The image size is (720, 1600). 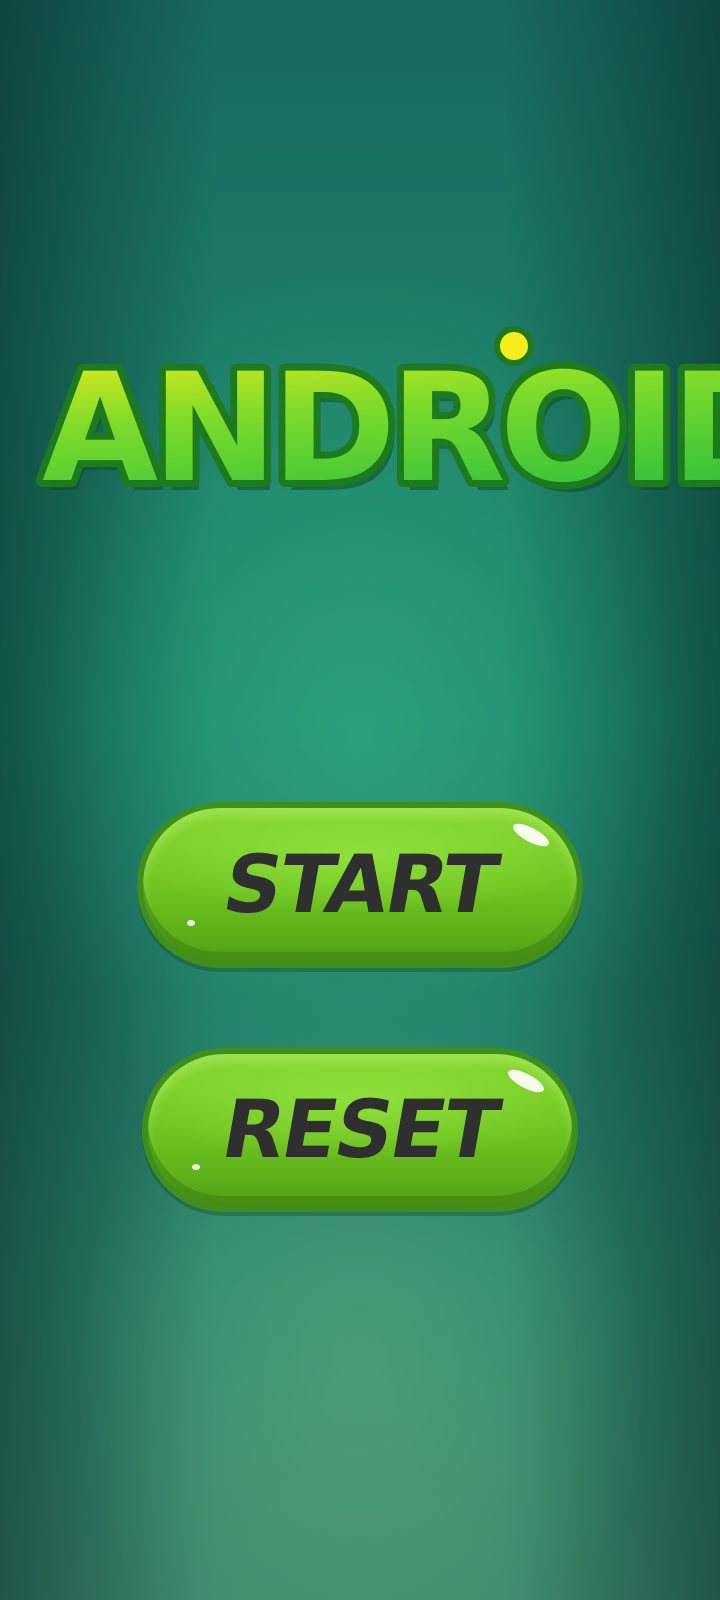 What do you see at coordinates (514, 346) in the screenshot?
I see `logo-i-dot` at bounding box center [514, 346].